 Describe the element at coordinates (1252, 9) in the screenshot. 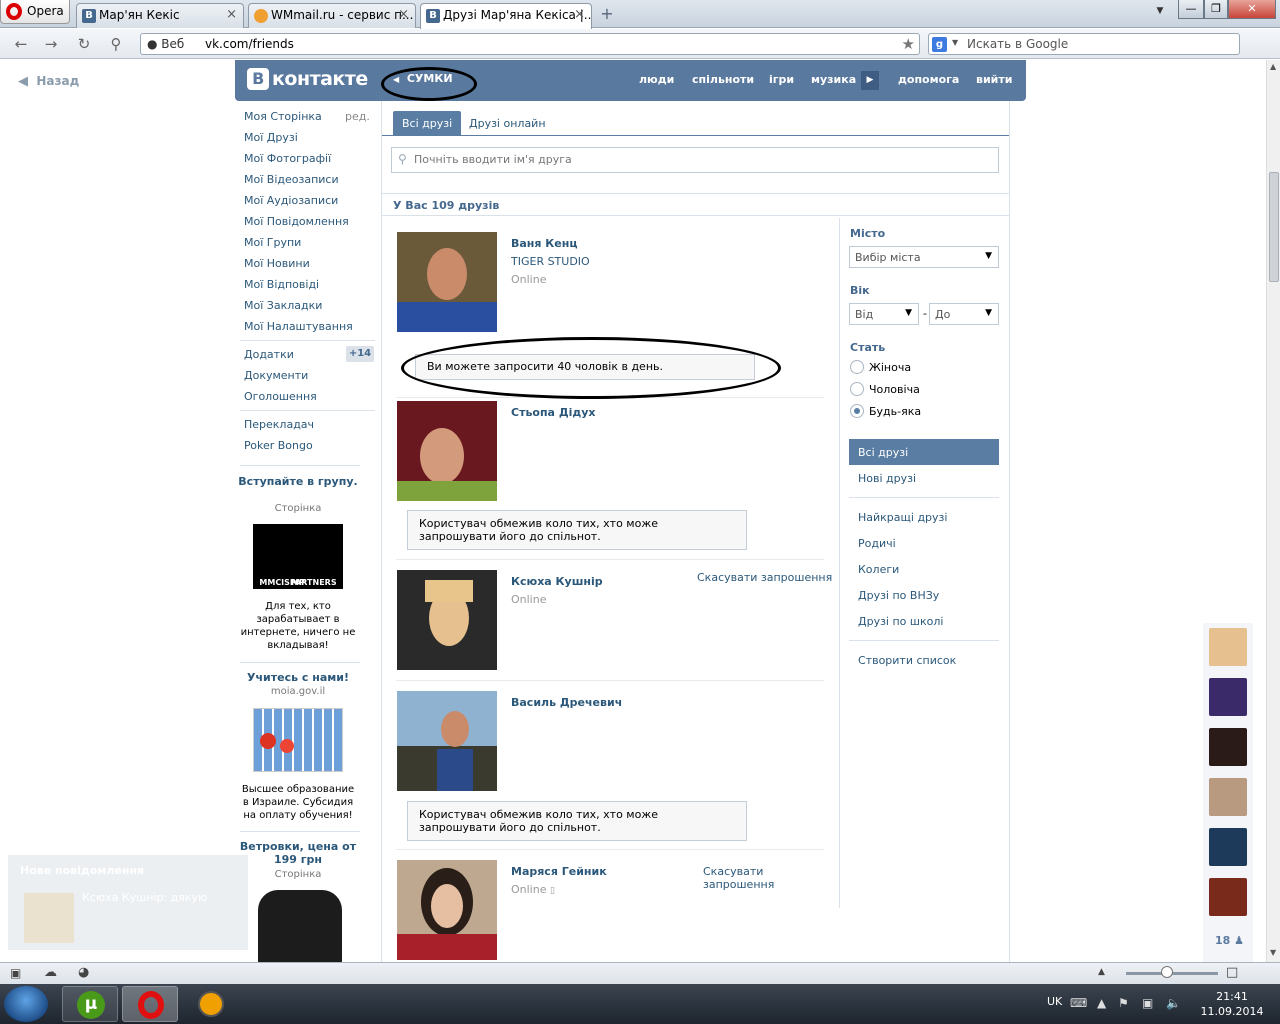

I see `close-window-icon: ✕` at that location.